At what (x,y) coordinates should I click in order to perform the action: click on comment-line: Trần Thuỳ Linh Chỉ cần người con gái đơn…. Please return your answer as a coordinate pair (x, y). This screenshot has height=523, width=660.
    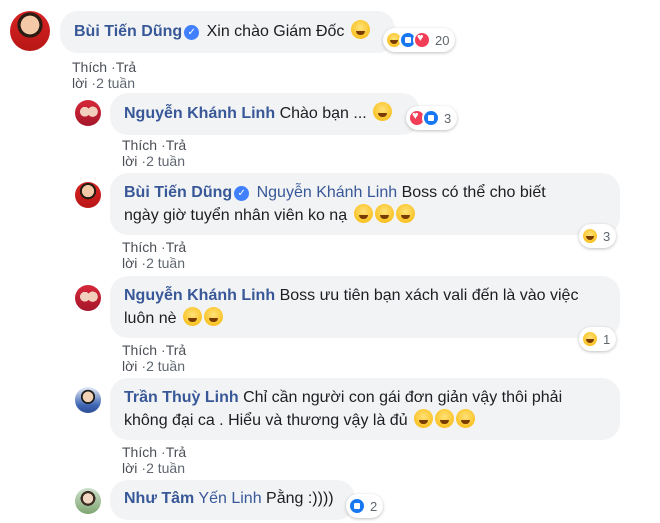
    Looking at the image, I should click on (365, 398).